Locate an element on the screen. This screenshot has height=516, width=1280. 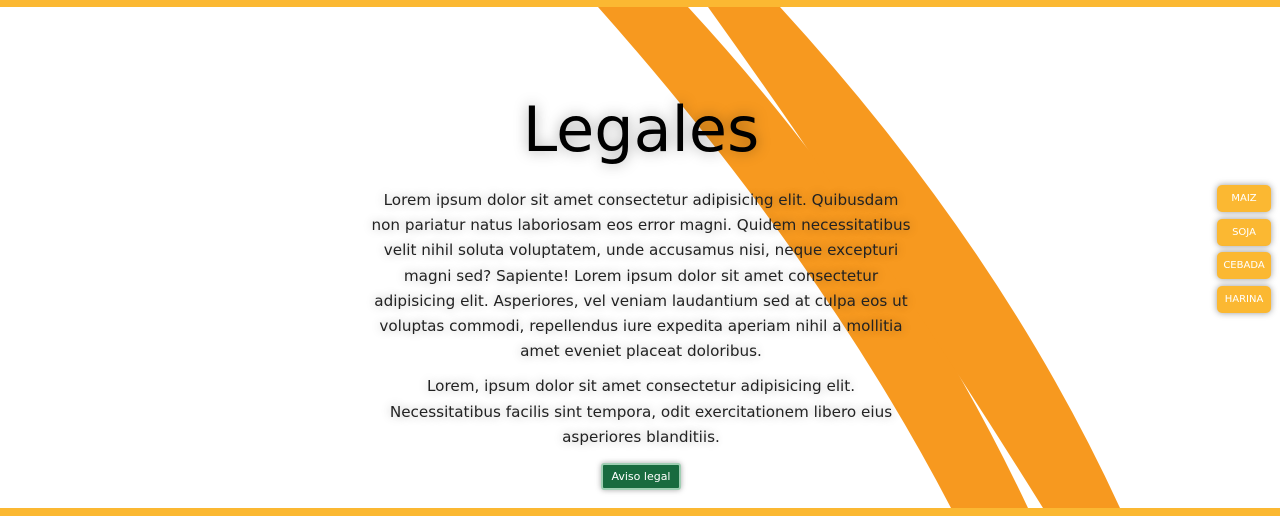
legal-notice-button: Aviso legal is located at coordinates (641, 477).